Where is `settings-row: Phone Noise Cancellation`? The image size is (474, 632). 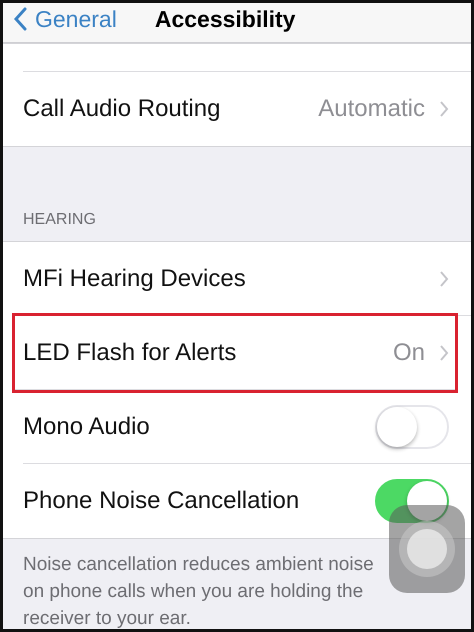
settings-row: Phone Noise Cancellation is located at coordinates (247, 501).